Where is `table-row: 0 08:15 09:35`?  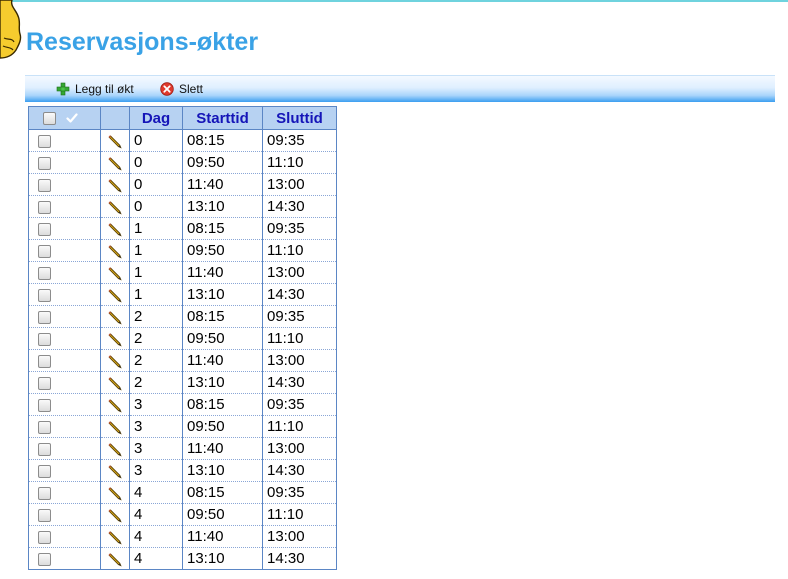
table-row: 0 08:15 09:35 is located at coordinates (182, 140).